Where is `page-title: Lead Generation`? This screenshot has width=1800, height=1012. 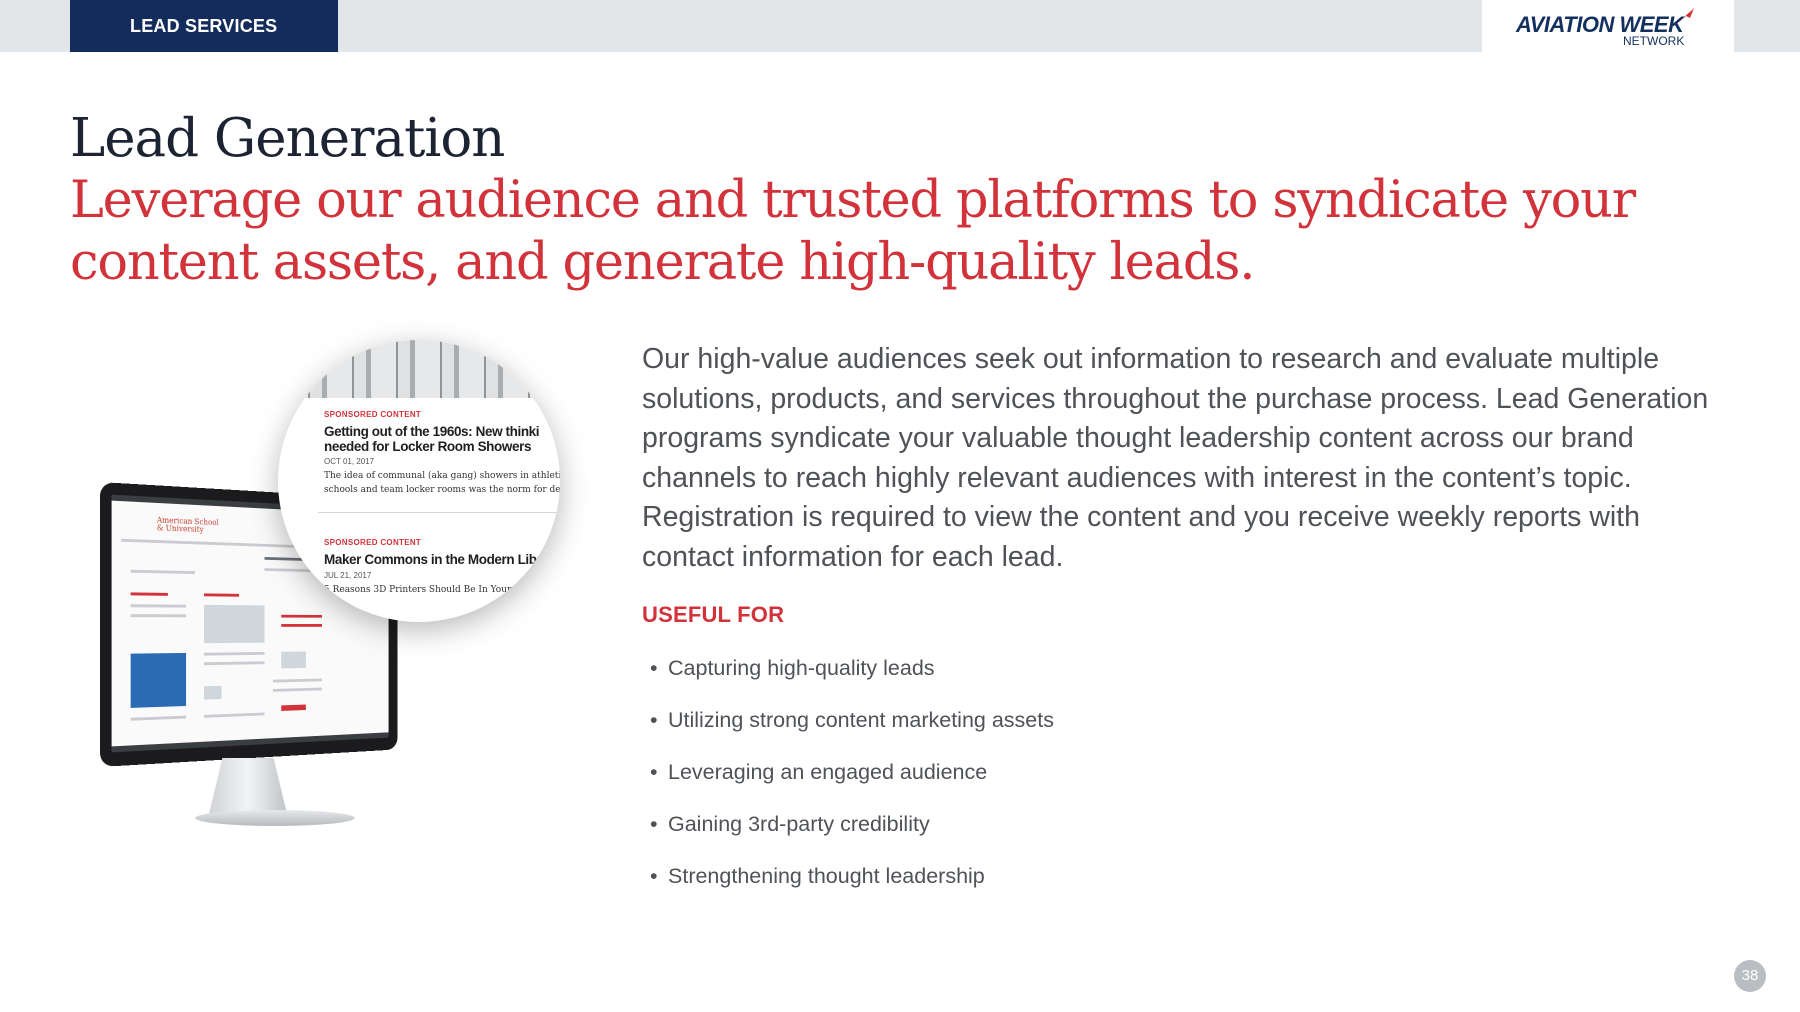
page-title: Lead Generation is located at coordinates (287, 138).